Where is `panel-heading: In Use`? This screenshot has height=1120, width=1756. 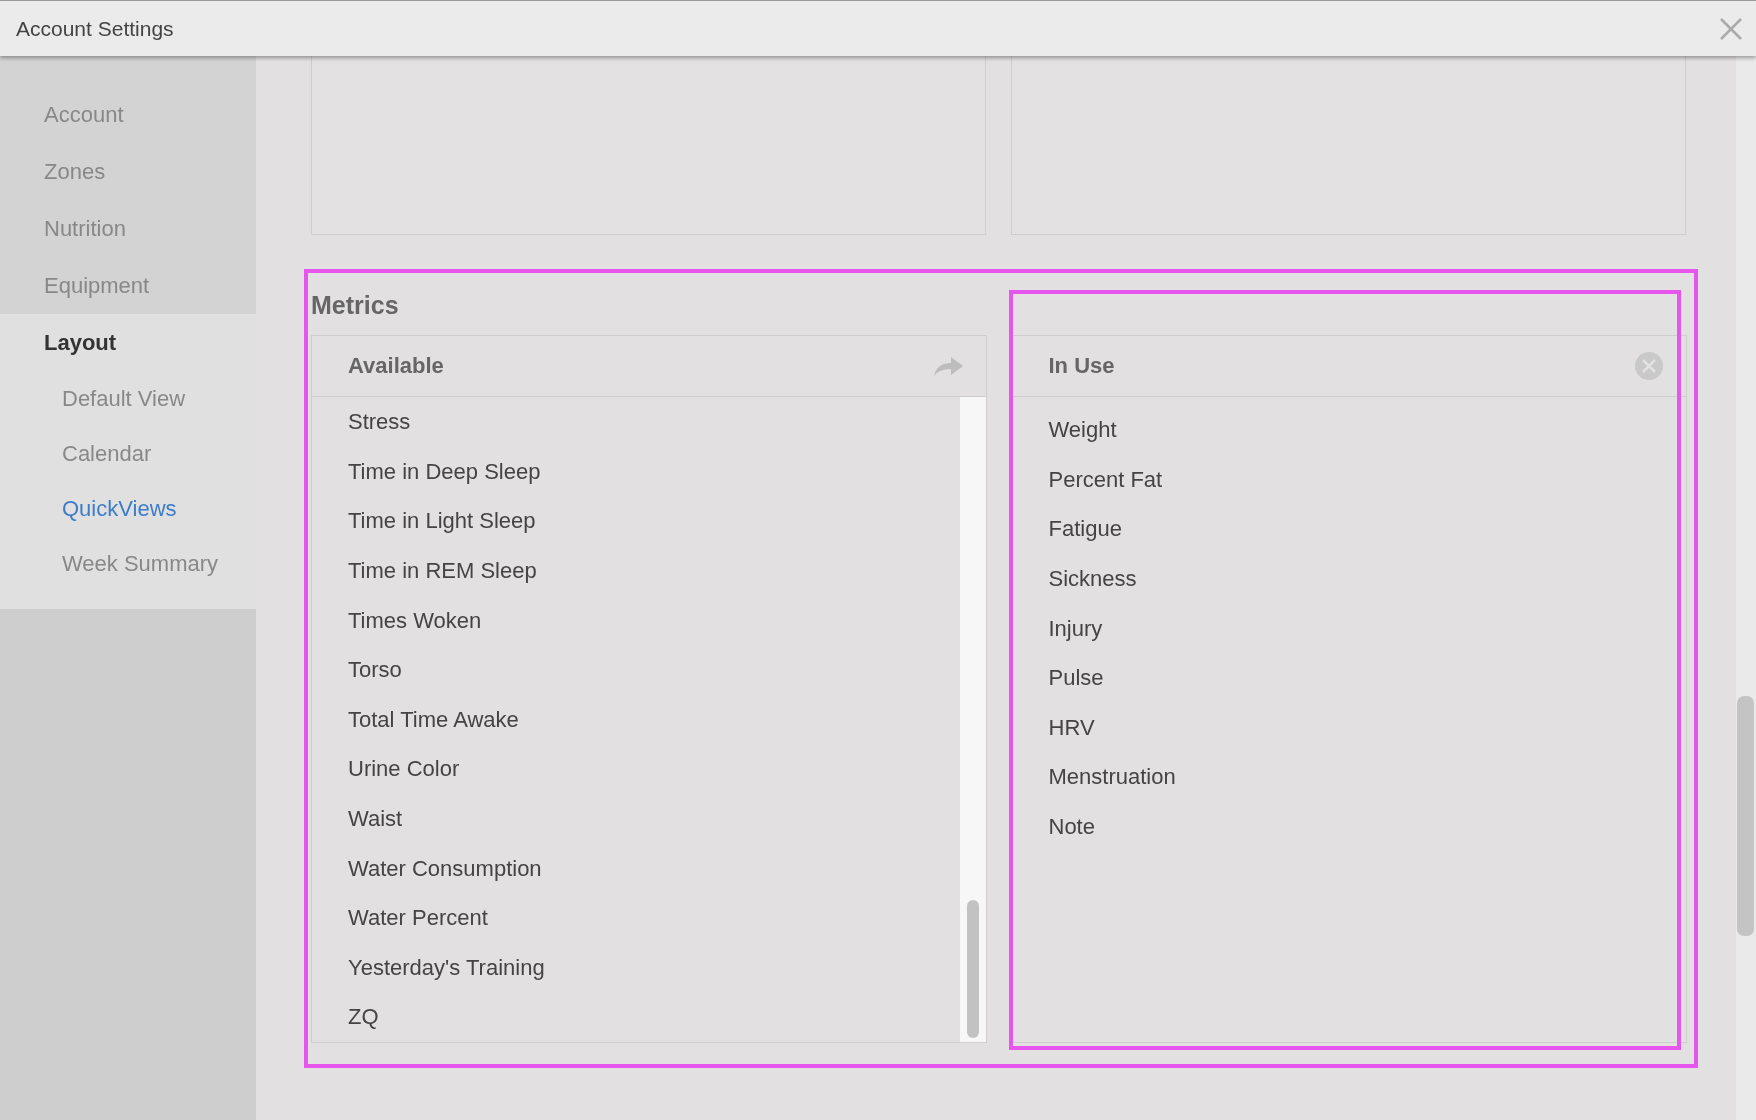 panel-heading: In Use is located at coordinates (1081, 366).